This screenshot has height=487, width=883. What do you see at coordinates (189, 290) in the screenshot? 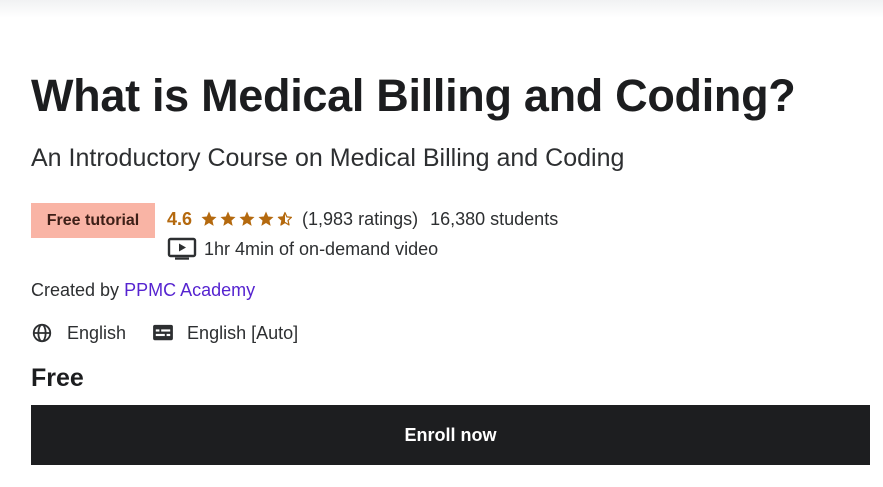
I see `instructor-link: PPMC Academy` at bounding box center [189, 290].